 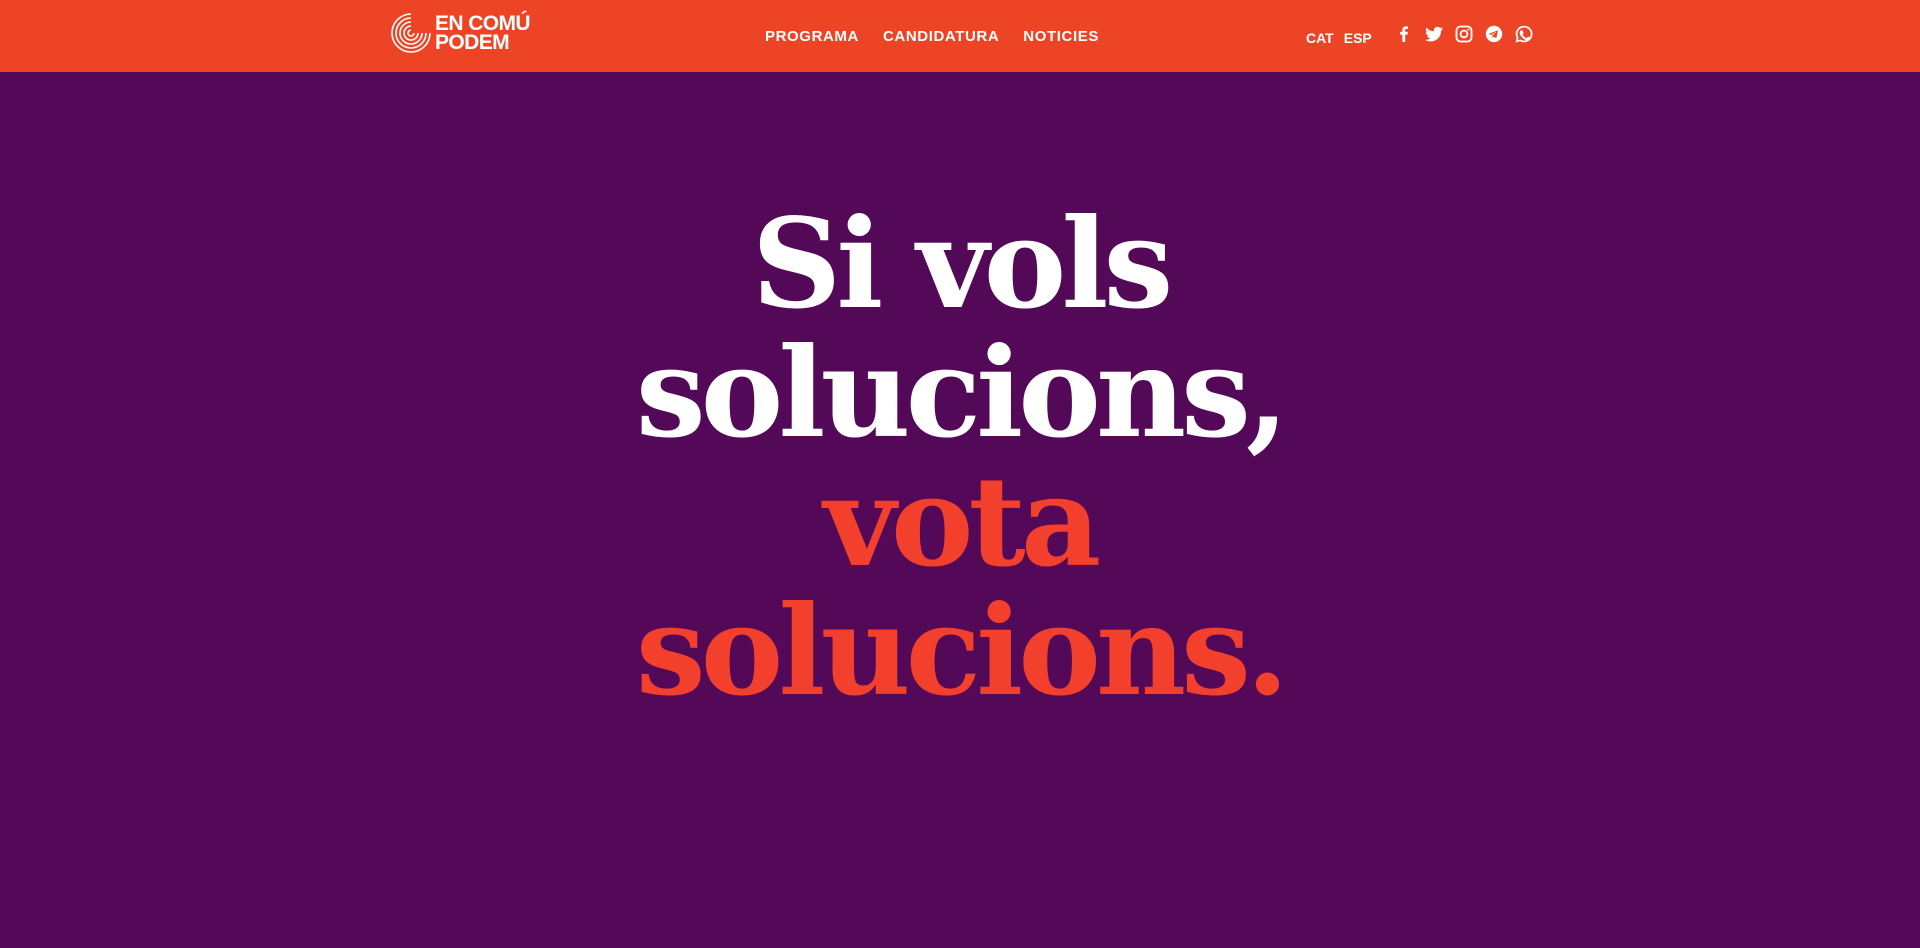 I want to click on main-nav: PROGRAMA CANDIDATURA NOTICIES, so click(x=944, y=36).